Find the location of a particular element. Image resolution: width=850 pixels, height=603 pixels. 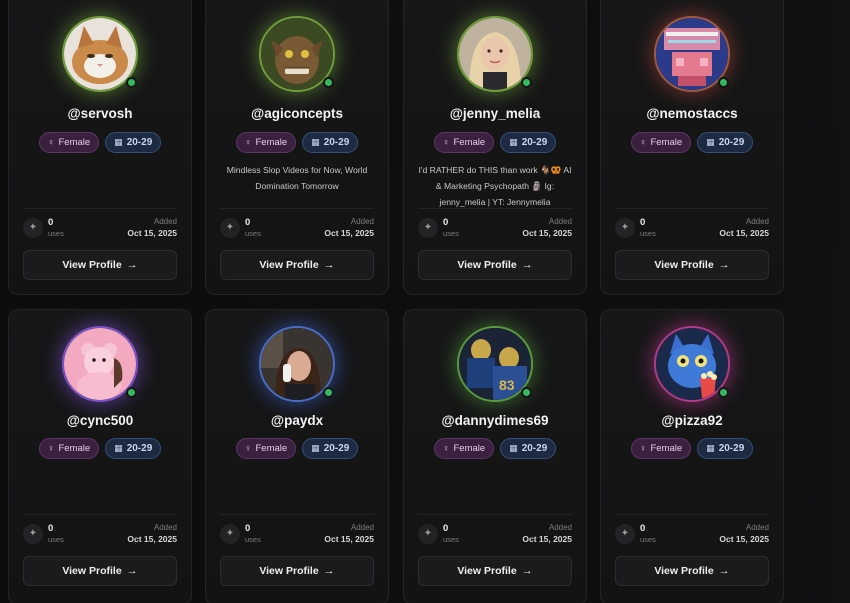

username: @nemostaccs is located at coordinates (692, 113).